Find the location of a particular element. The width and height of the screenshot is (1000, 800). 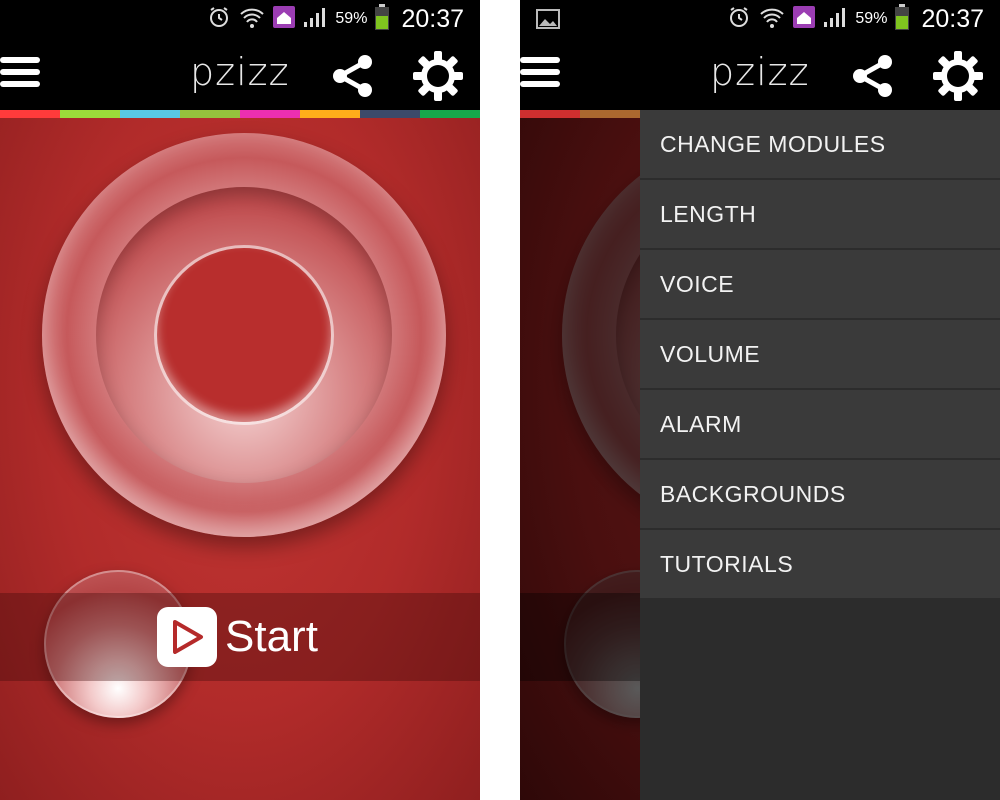

drawer-item-label: ALARM is located at coordinates (701, 423).